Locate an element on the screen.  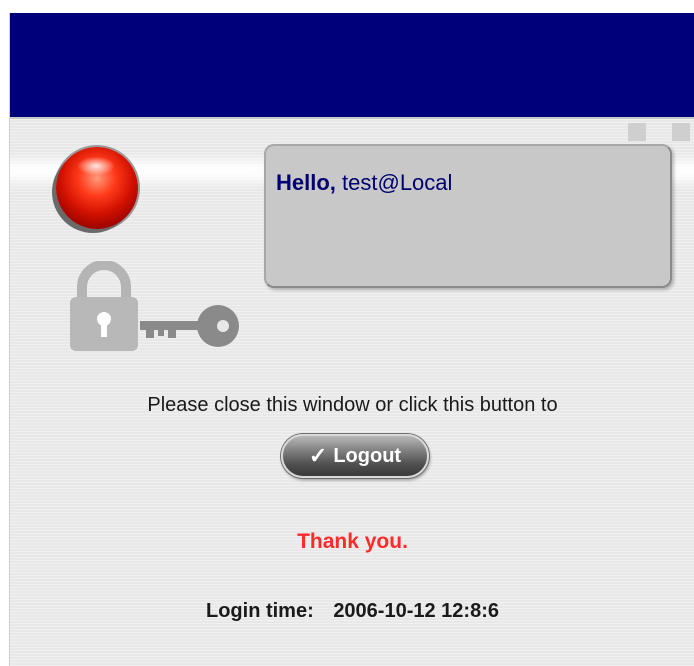
login-time: Login time: 2006-10-12 12:8:6 is located at coordinates (352, 611).